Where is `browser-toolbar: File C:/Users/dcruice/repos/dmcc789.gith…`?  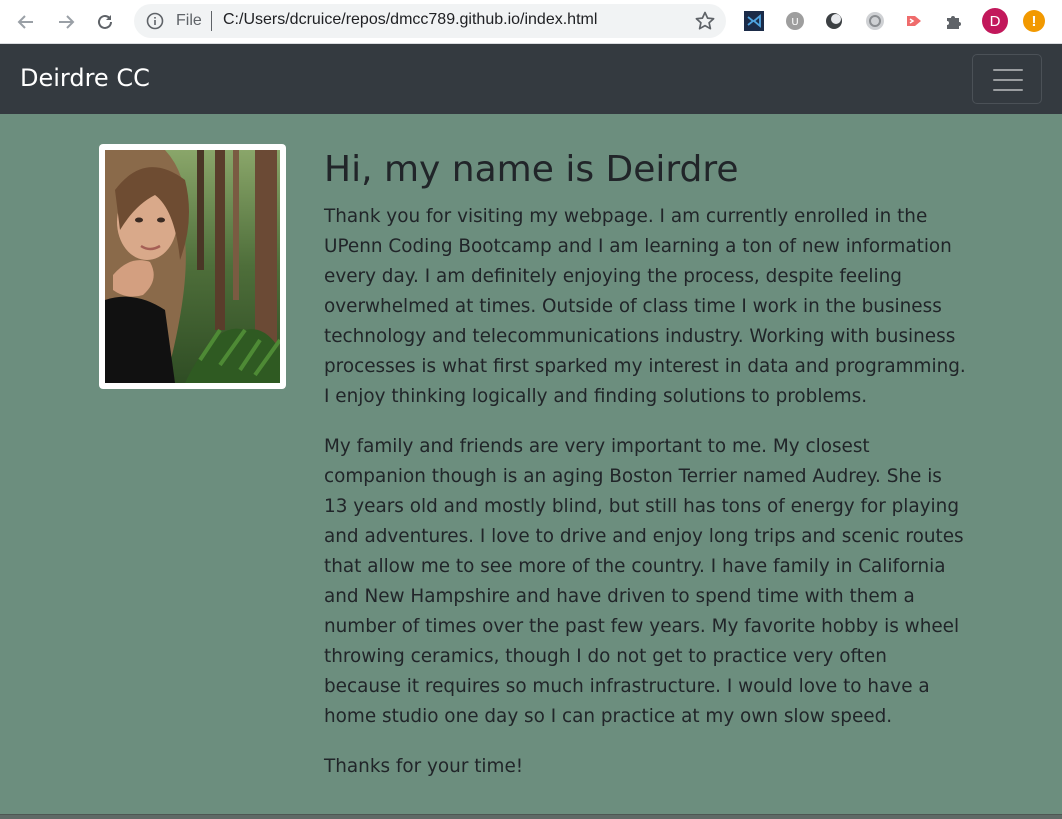
browser-toolbar: File C:/Users/dcruice/repos/dmcc789.gith… is located at coordinates (531, 22).